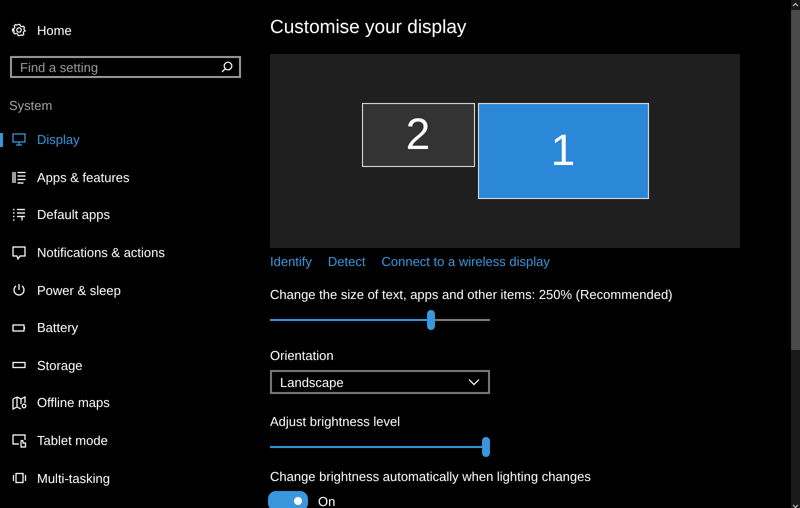 This screenshot has height=508, width=800. What do you see at coordinates (19, 30) in the screenshot?
I see `gear-icon` at bounding box center [19, 30].